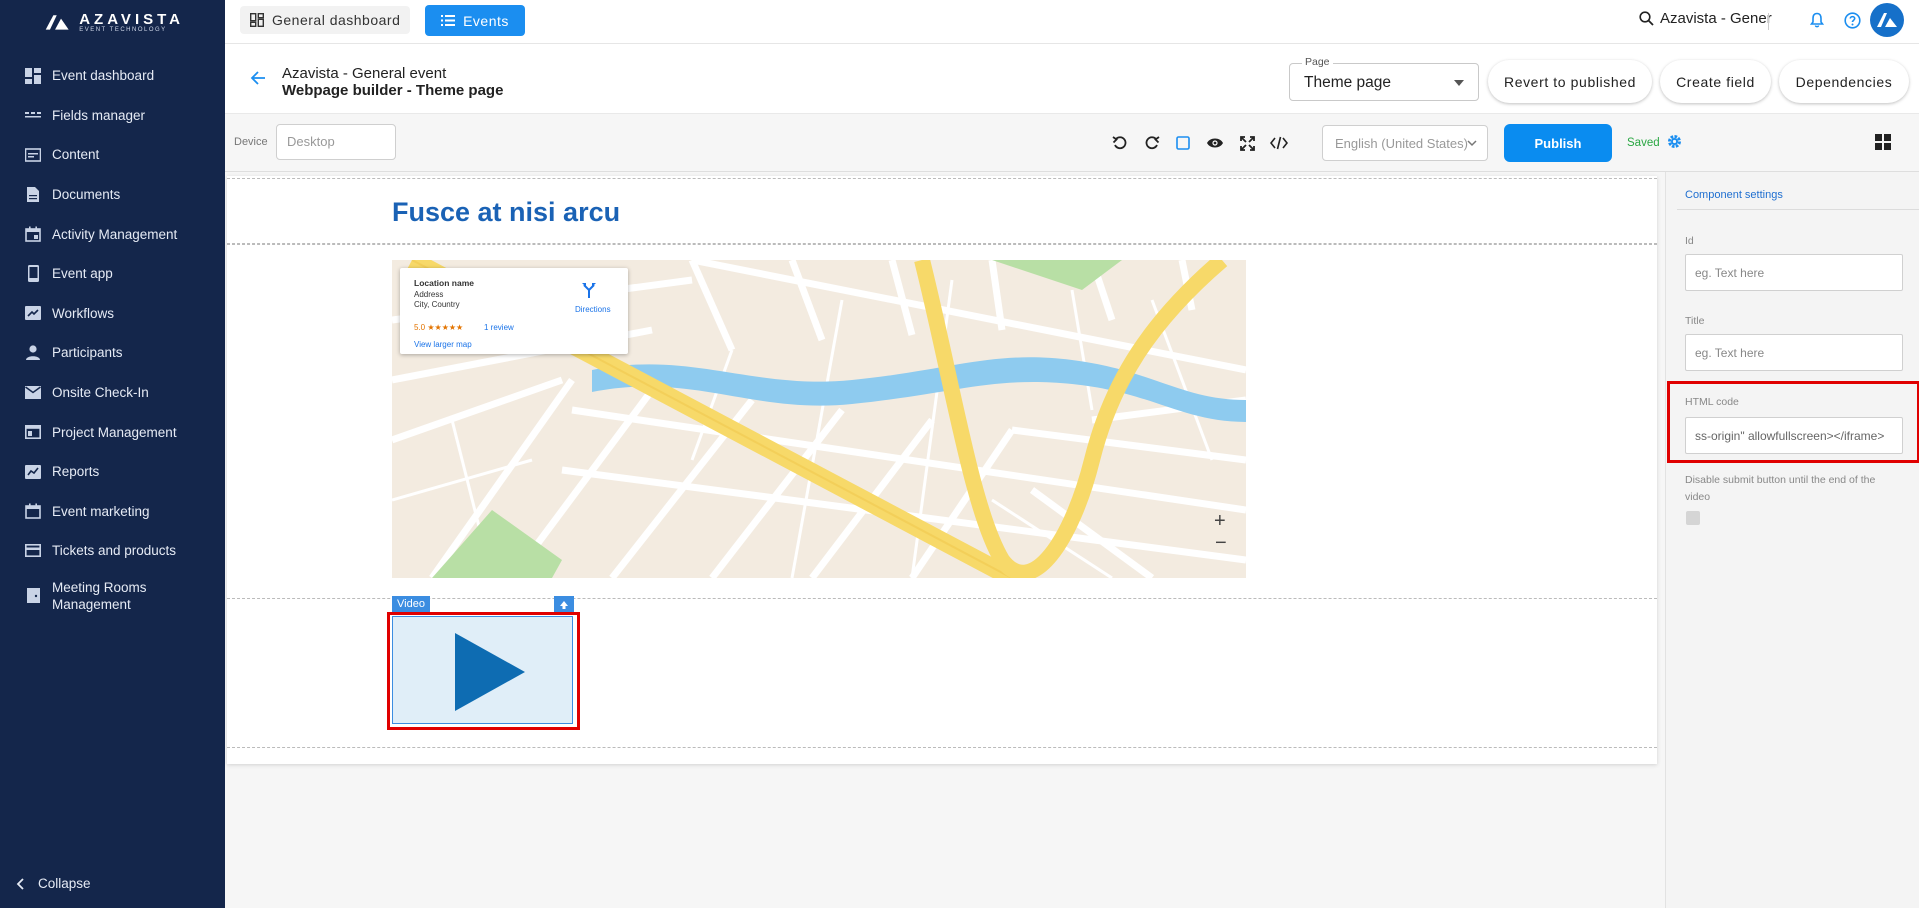  What do you see at coordinates (1220, 521) in the screenshot?
I see `map-zoom-in-button: +` at bounding box center [1220, 521].